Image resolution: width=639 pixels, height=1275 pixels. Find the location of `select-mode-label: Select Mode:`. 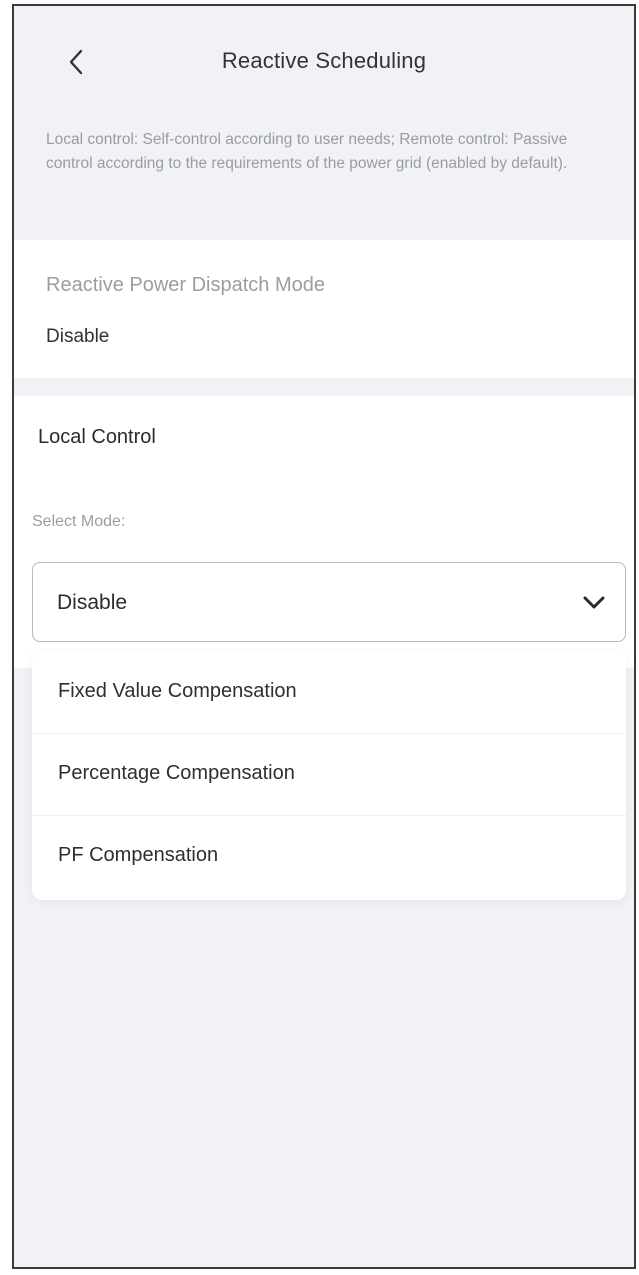

select-mode-label: Select Mode: is located at coordinates (79, 521).